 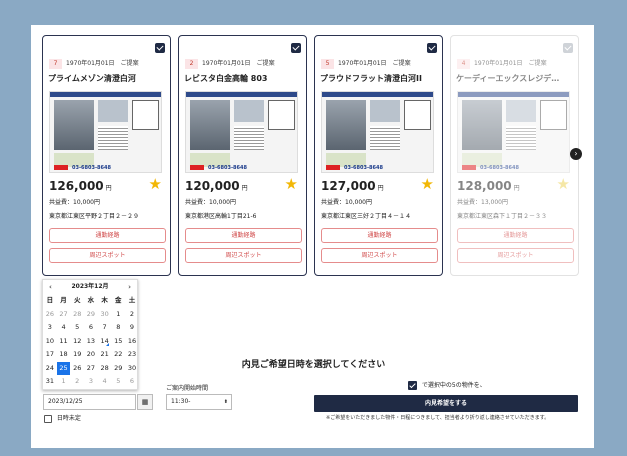 I want to click on calendar-day: 7, so click(x=105, y=328).